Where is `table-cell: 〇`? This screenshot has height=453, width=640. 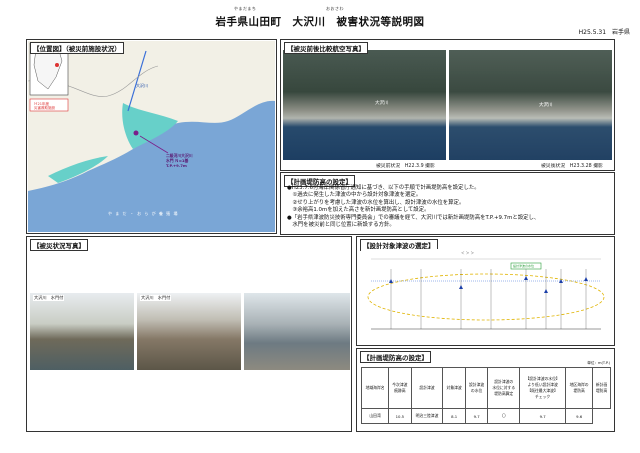 table-cell: 〇 is located at coordinates (504, 416).